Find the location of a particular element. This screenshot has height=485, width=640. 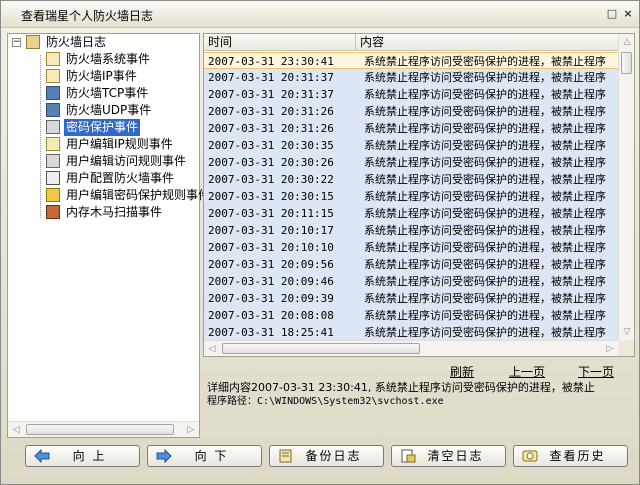

tree-item-label: 密码保护事件 is located at coordinates (102, 127).